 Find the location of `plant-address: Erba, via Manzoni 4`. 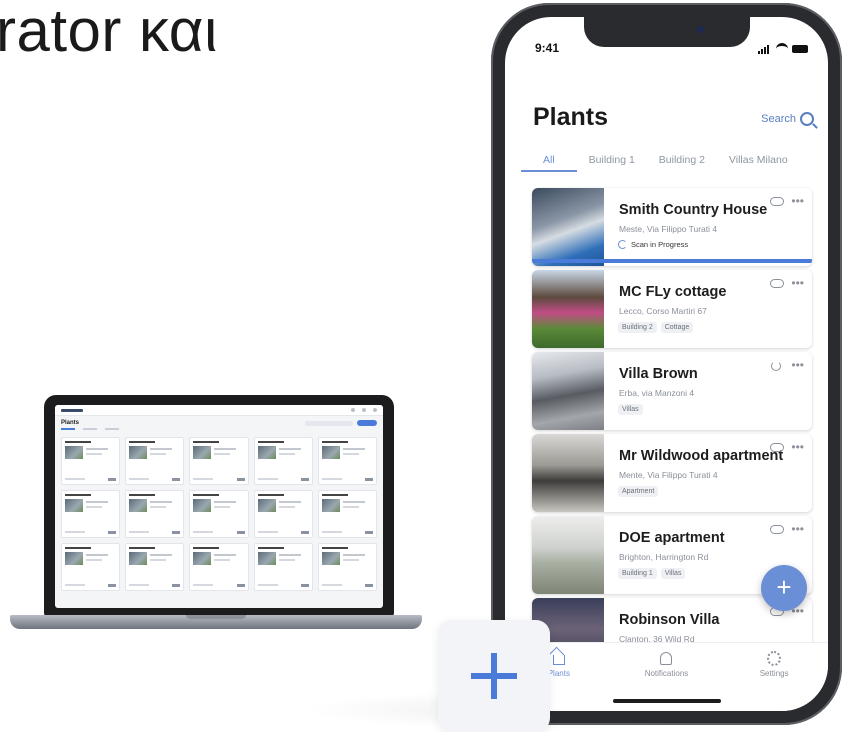

plant-address: Erba, via Manzoni 4 is located at coordinates (657, 393).